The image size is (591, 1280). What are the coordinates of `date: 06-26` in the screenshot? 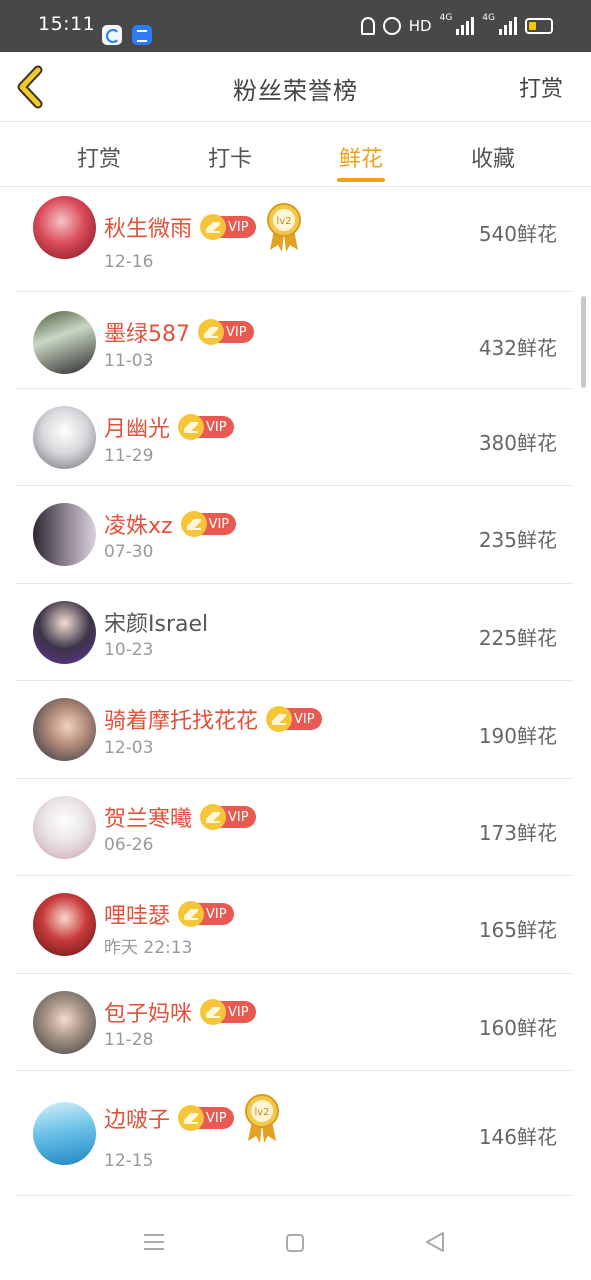 It's located at (129, 845).